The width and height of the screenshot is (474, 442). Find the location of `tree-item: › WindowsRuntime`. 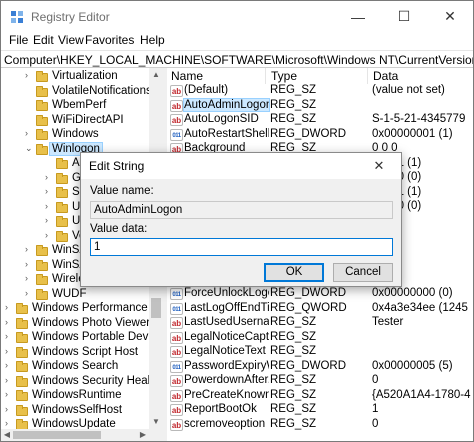

tree-item: › WindowsRuntime is located at coordinates (75, 396).